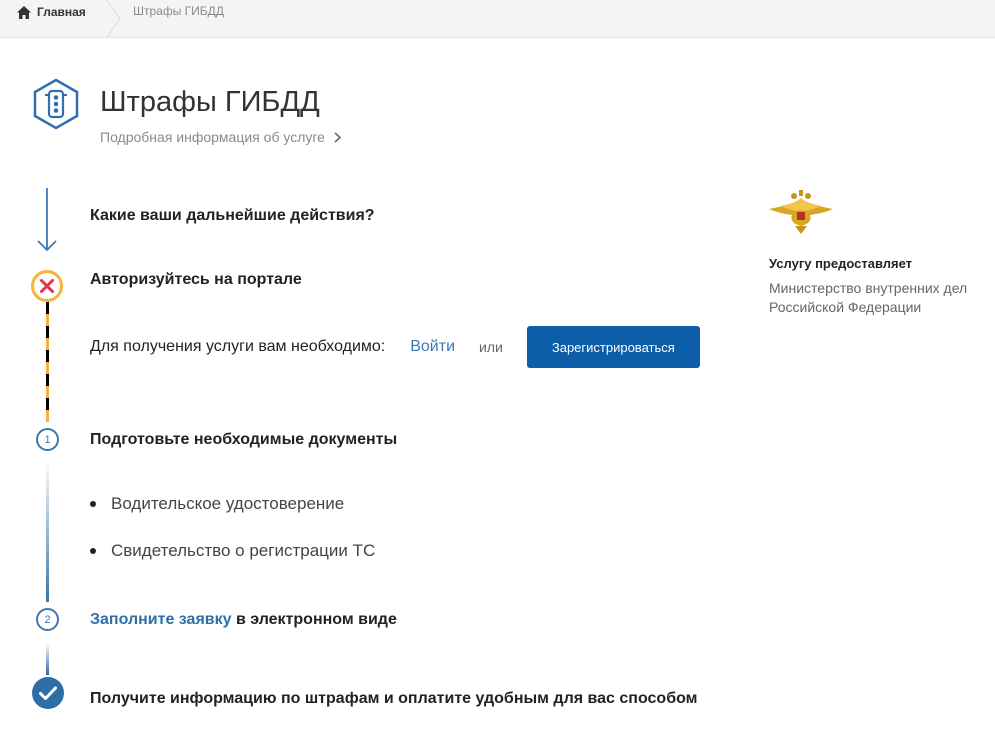 This screenshot has width=995, height=740. Describe the element at coordinates (841, 263) in the screenshot. I see `agency-label: Услугу предоставляет` at that location.